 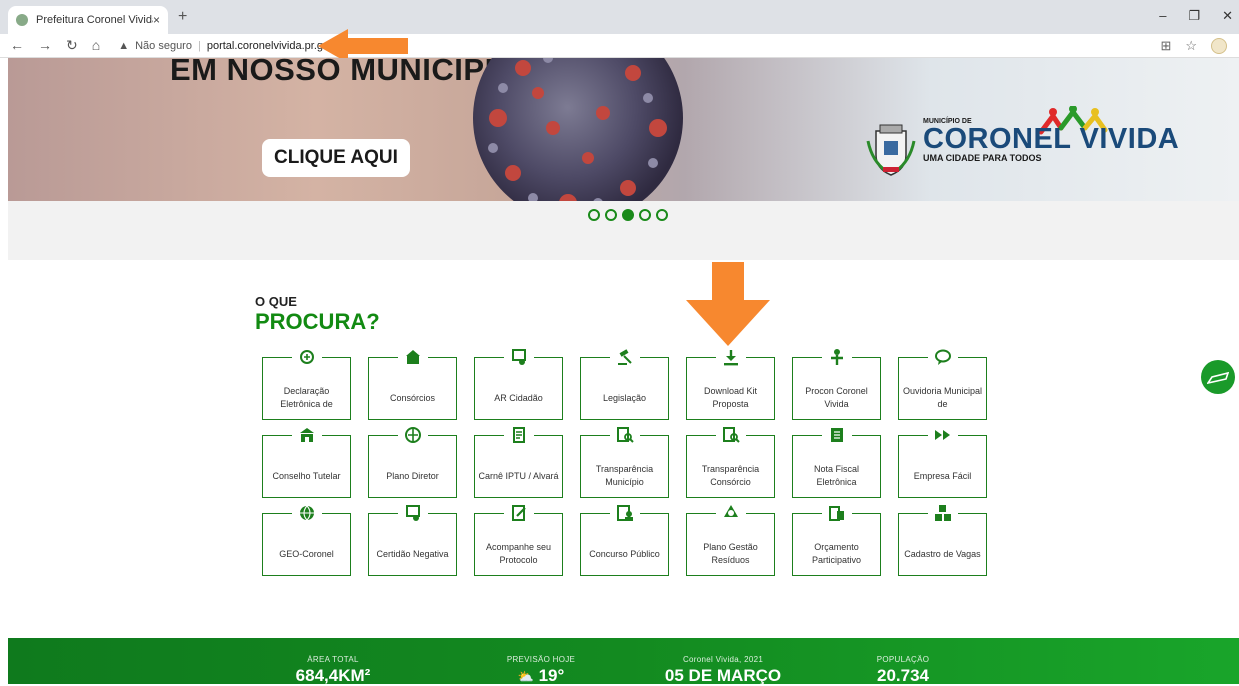 I want to click on service-card: Carnê IPTU / Alvará, so click(x=518, y=461).